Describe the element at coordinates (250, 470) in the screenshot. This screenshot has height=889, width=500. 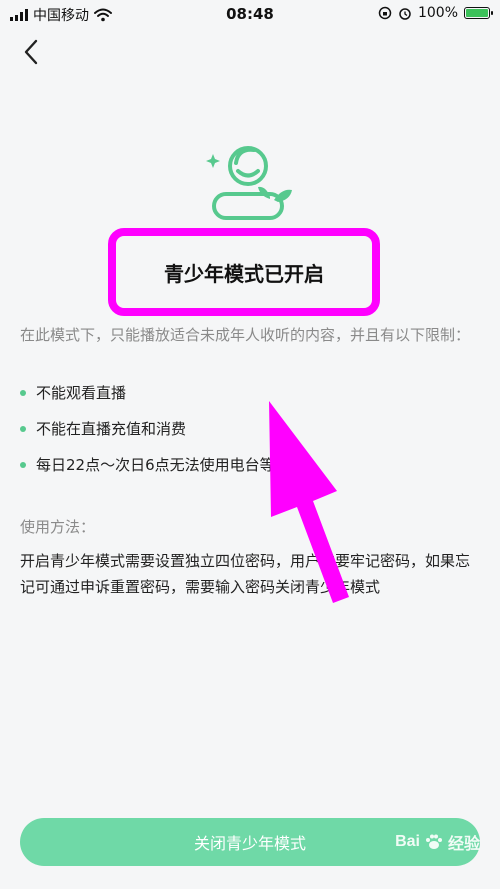
I see `restriction-item: 每日22点～次日6点无法使用电台等功能` at that location.